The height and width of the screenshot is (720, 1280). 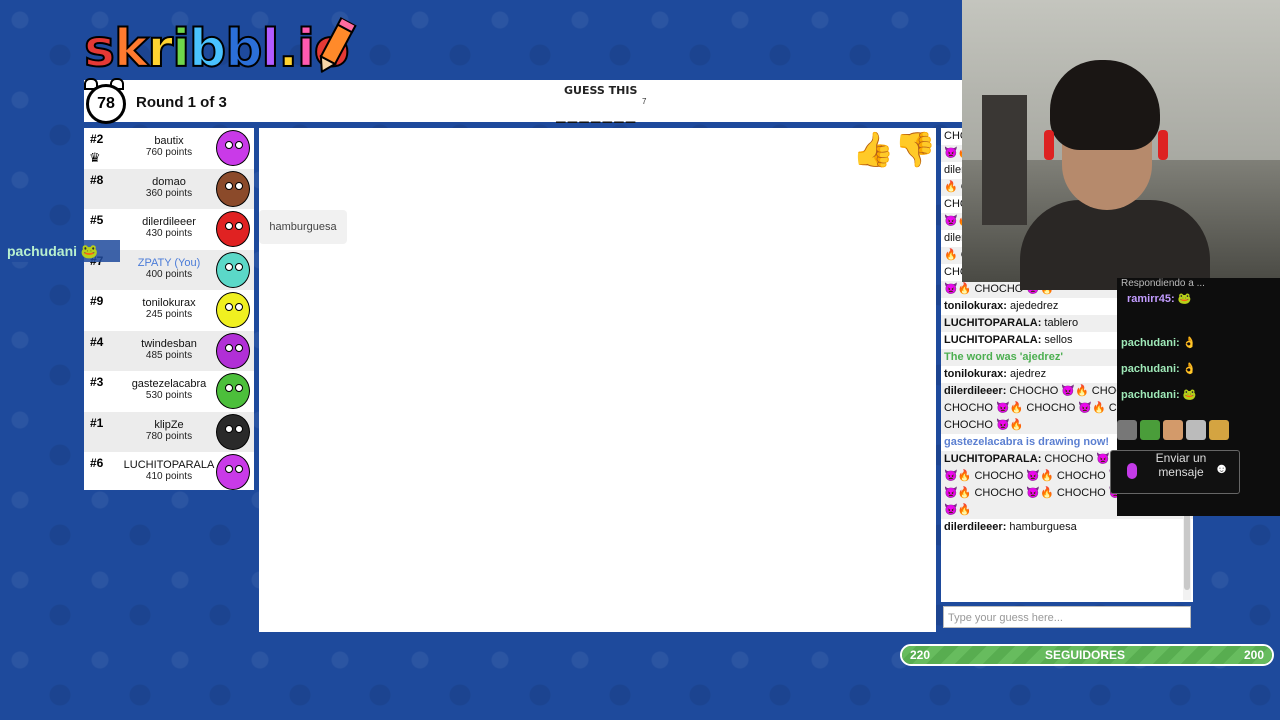 What do you see at coordinates (873, 150) in the screenshot?
I see `thumbs-up-icon: 👍` at bounding box center [873, 150].